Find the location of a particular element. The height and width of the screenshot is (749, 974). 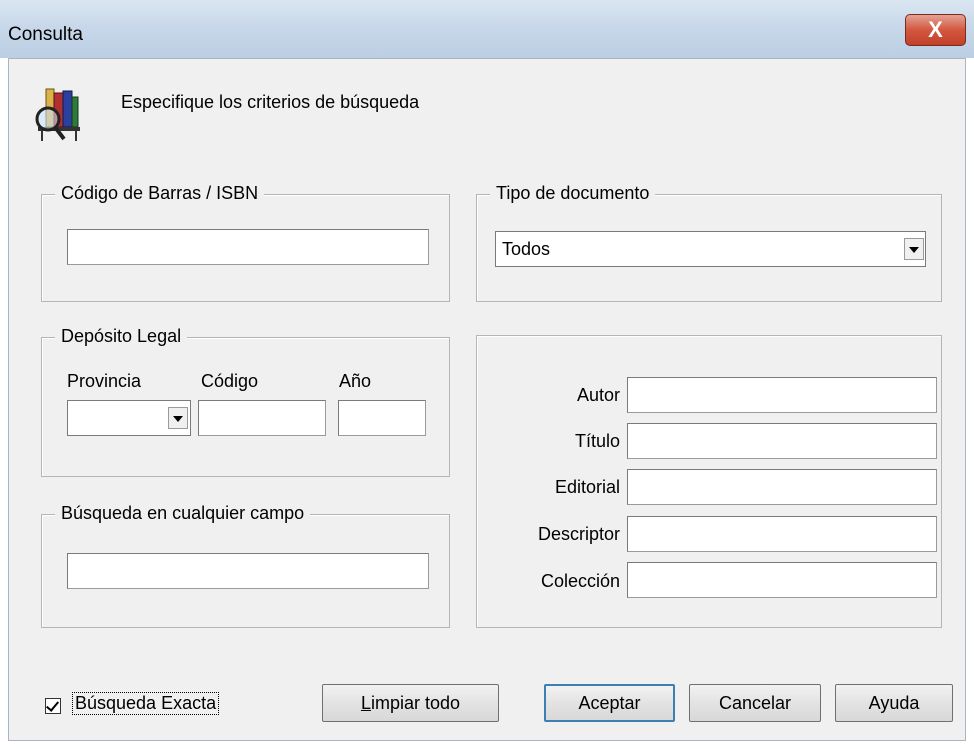

clear-all-label: impiar todo is located at coordinates (415, 703).